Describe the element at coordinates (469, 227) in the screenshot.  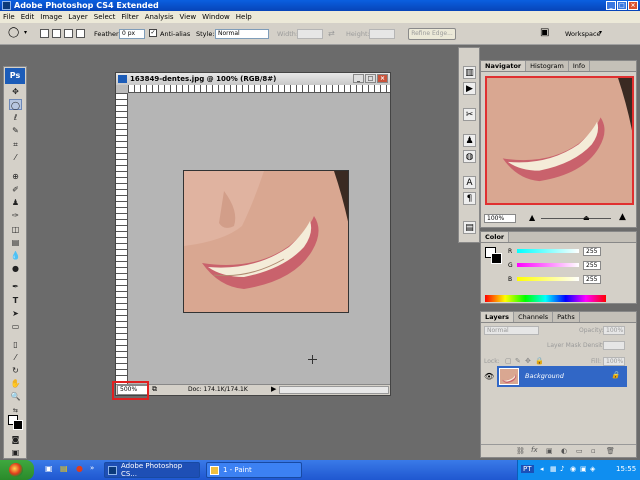
I see `notes-panel-icon: ▤` at that location.